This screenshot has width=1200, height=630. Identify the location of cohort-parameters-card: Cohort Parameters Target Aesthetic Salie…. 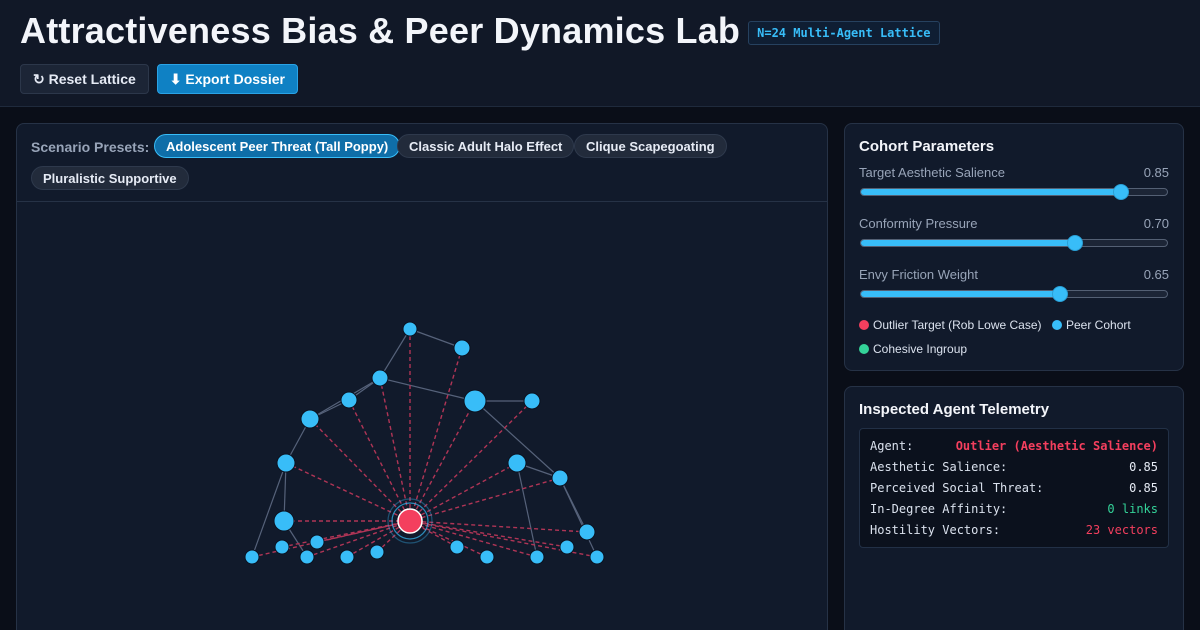
(1014, 247).